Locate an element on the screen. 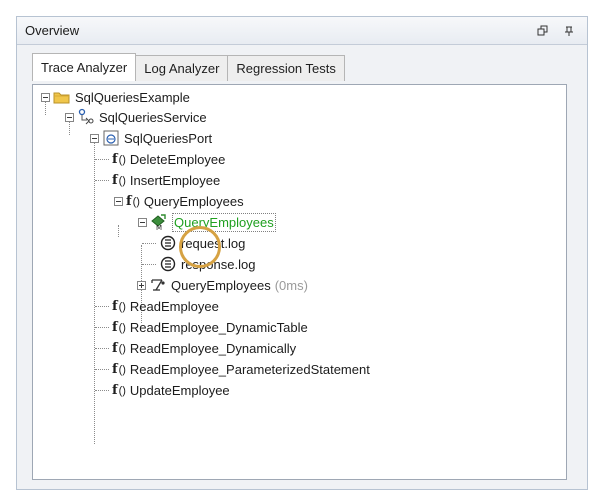 The height and width of the screenshot is (495, 592). svg-text: M is located at coordinates (159, 227).